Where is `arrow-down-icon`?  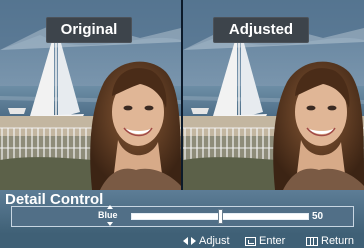 arrow-down-icon is located at coordinates (110, 224).